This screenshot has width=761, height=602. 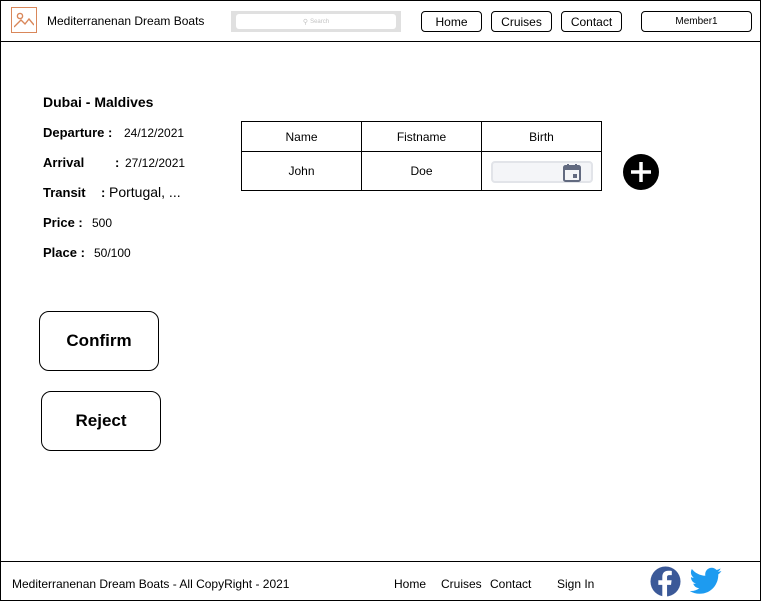 I want to click on cell-firstname: Doe, so click(x=421, y=171).